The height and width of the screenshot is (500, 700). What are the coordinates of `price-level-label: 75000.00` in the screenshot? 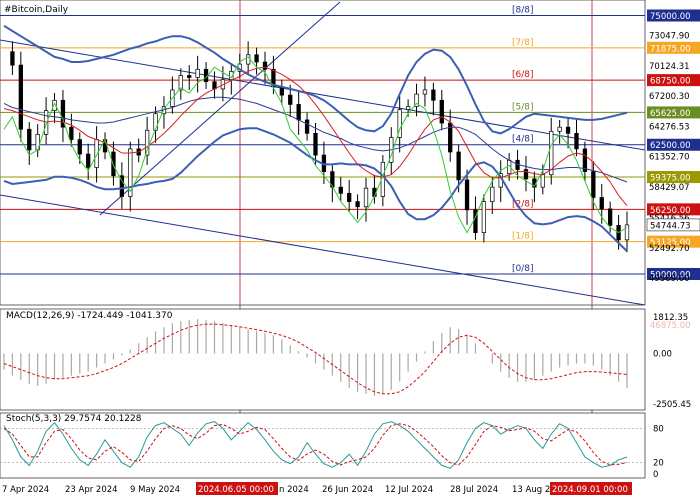 It's located at (670, 17).